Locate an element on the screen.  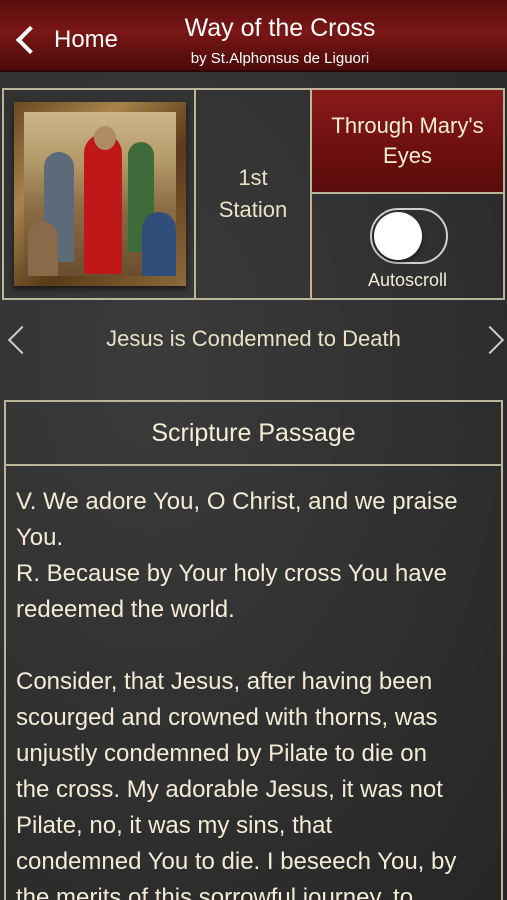
home-back-button: Home is located at coordinates (64, 40).